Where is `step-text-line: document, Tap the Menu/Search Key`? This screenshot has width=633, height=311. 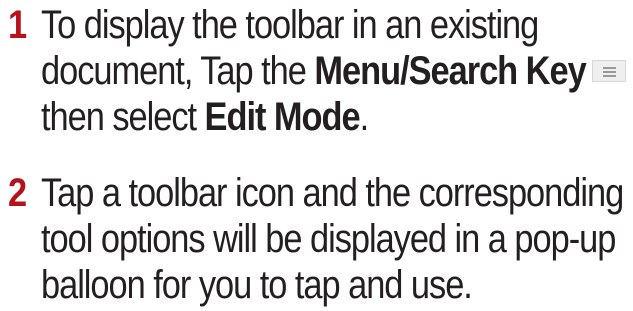
step-text-line: document, Tap the Menu/Search Key is located at coordinates (314, 71).